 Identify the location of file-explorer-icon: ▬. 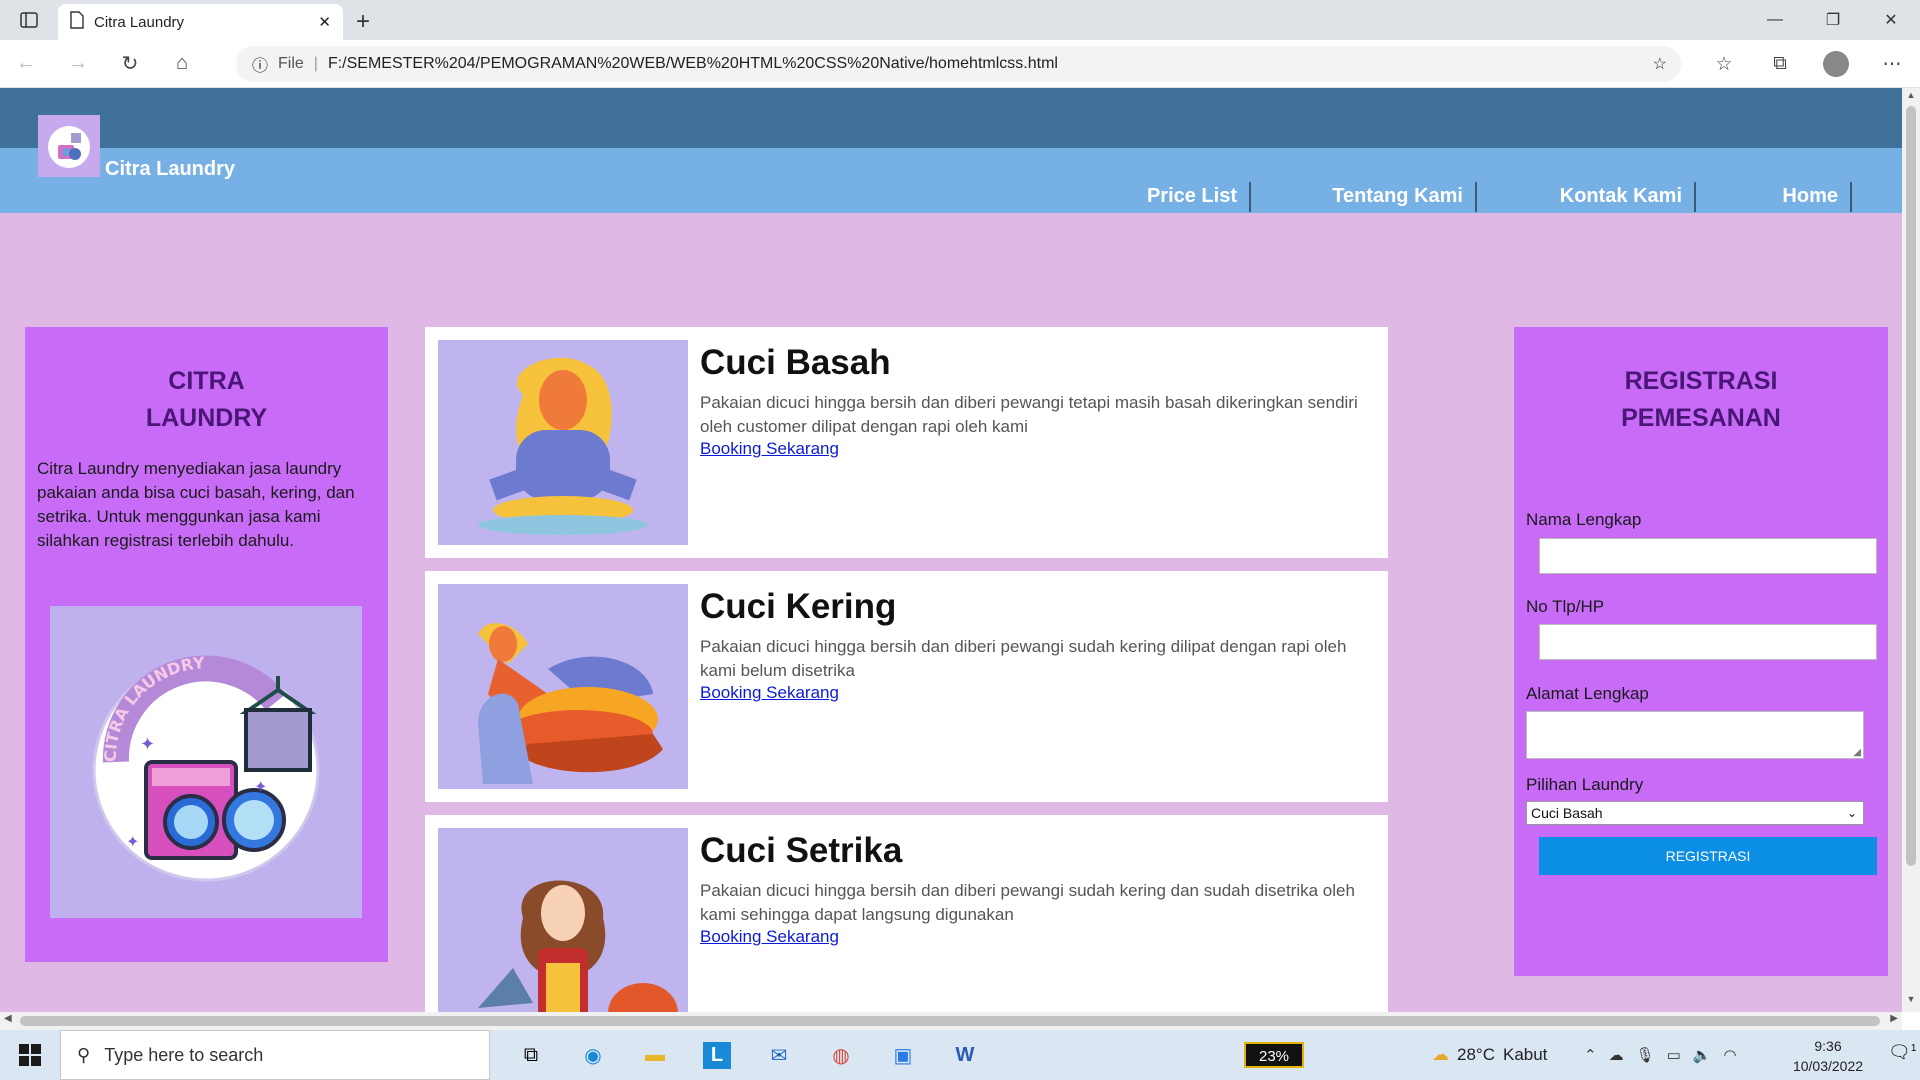
(655, 1055).